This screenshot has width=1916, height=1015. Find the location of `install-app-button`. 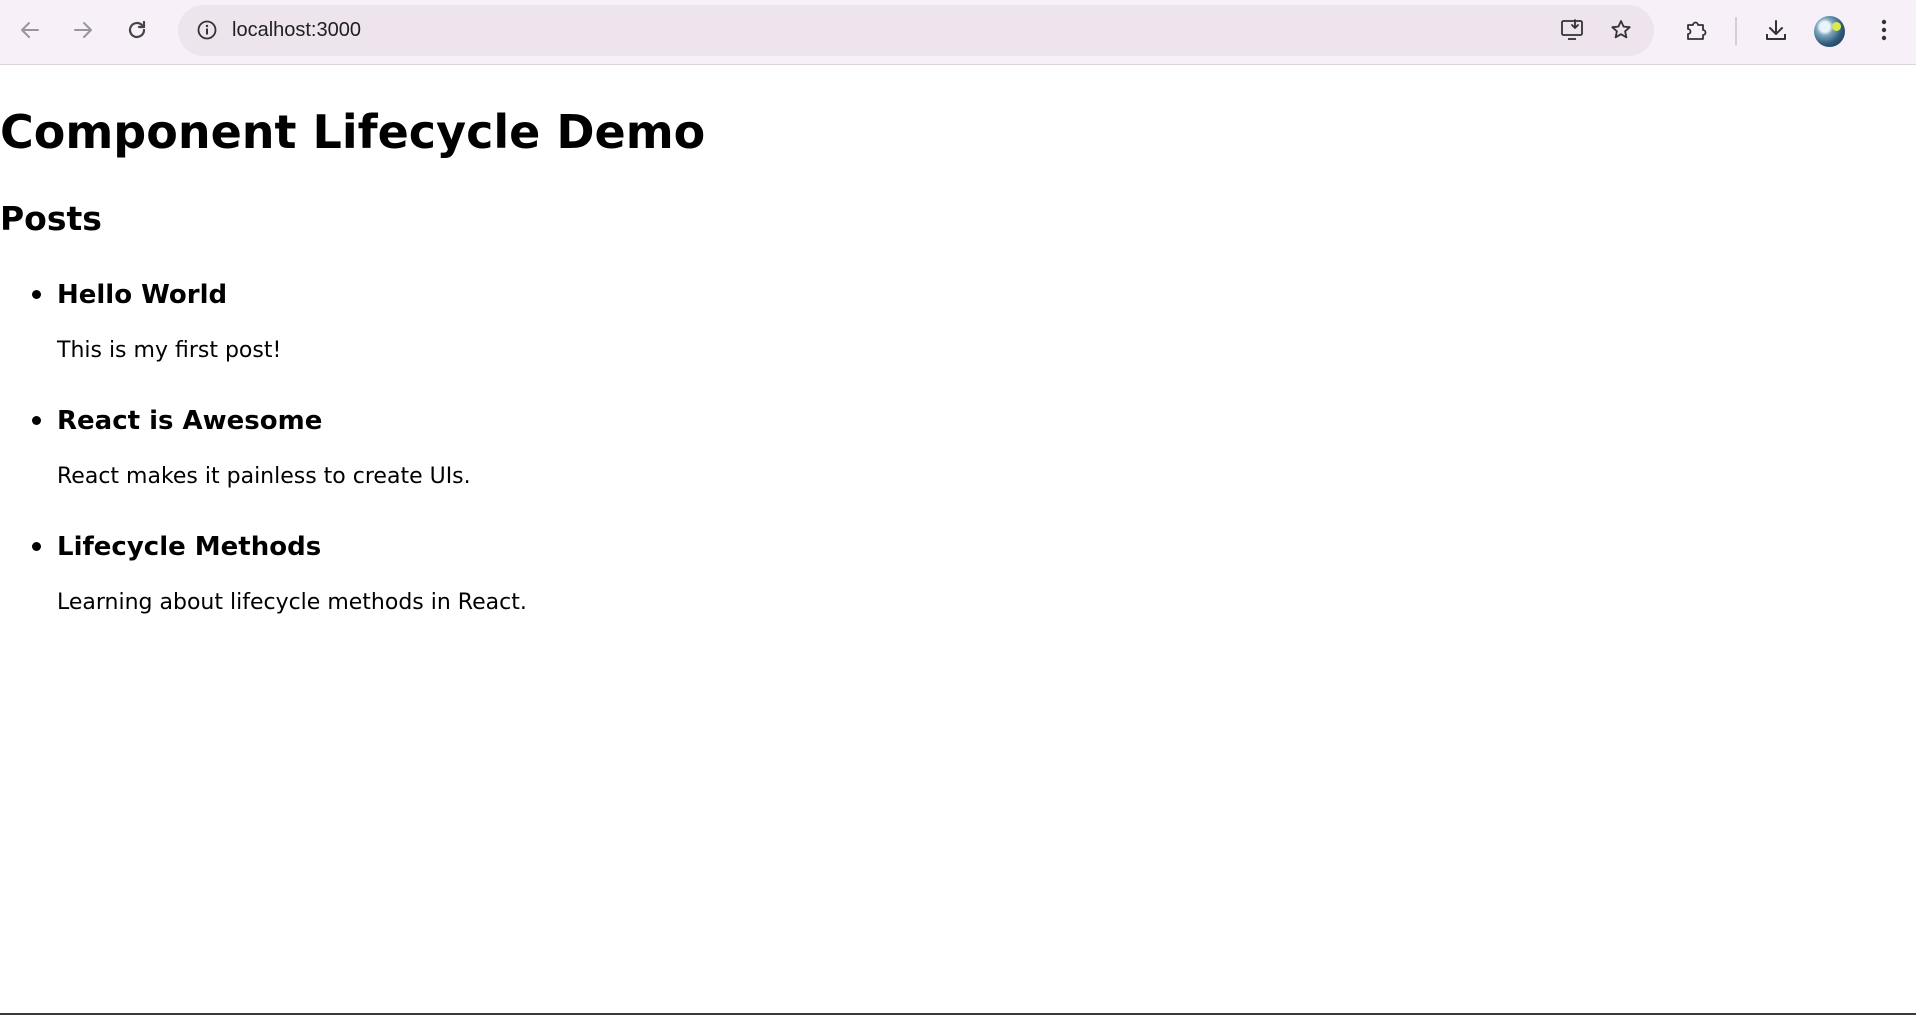

install-app-button is located at coordinates (1573, 30).